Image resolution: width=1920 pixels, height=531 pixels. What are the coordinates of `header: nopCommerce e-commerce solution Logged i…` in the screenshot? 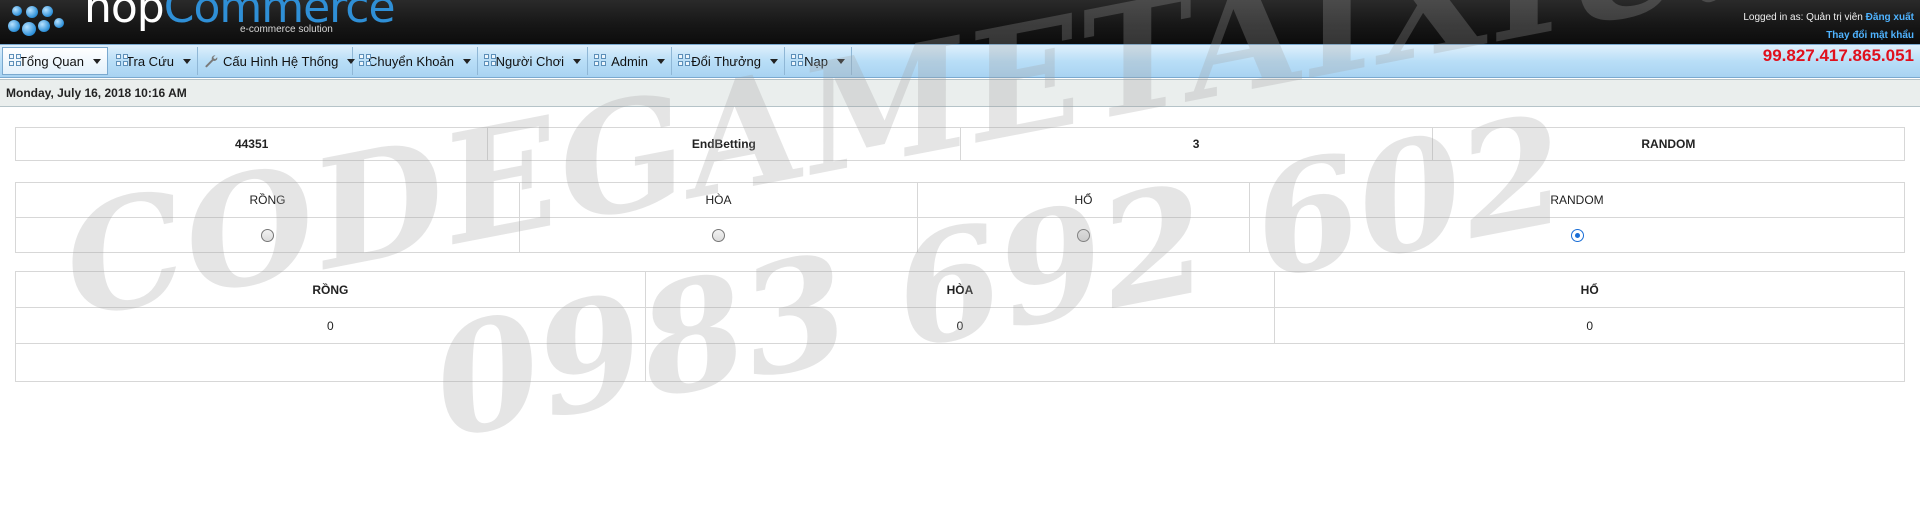 It's located at (960, 22).